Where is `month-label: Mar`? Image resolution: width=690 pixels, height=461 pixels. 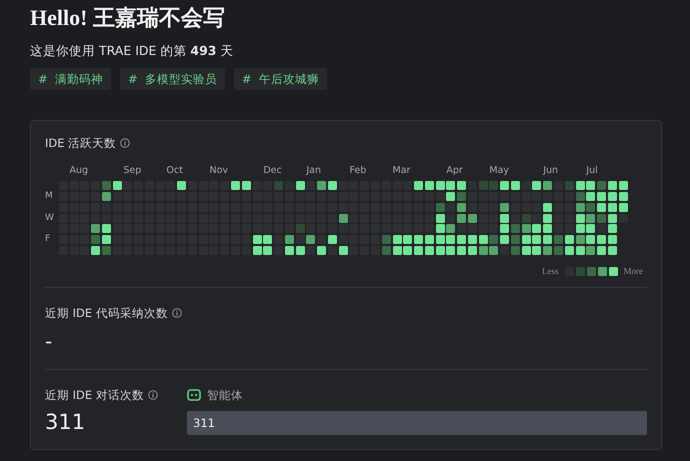
month-label: Mar is located at coordinates (401, 171).